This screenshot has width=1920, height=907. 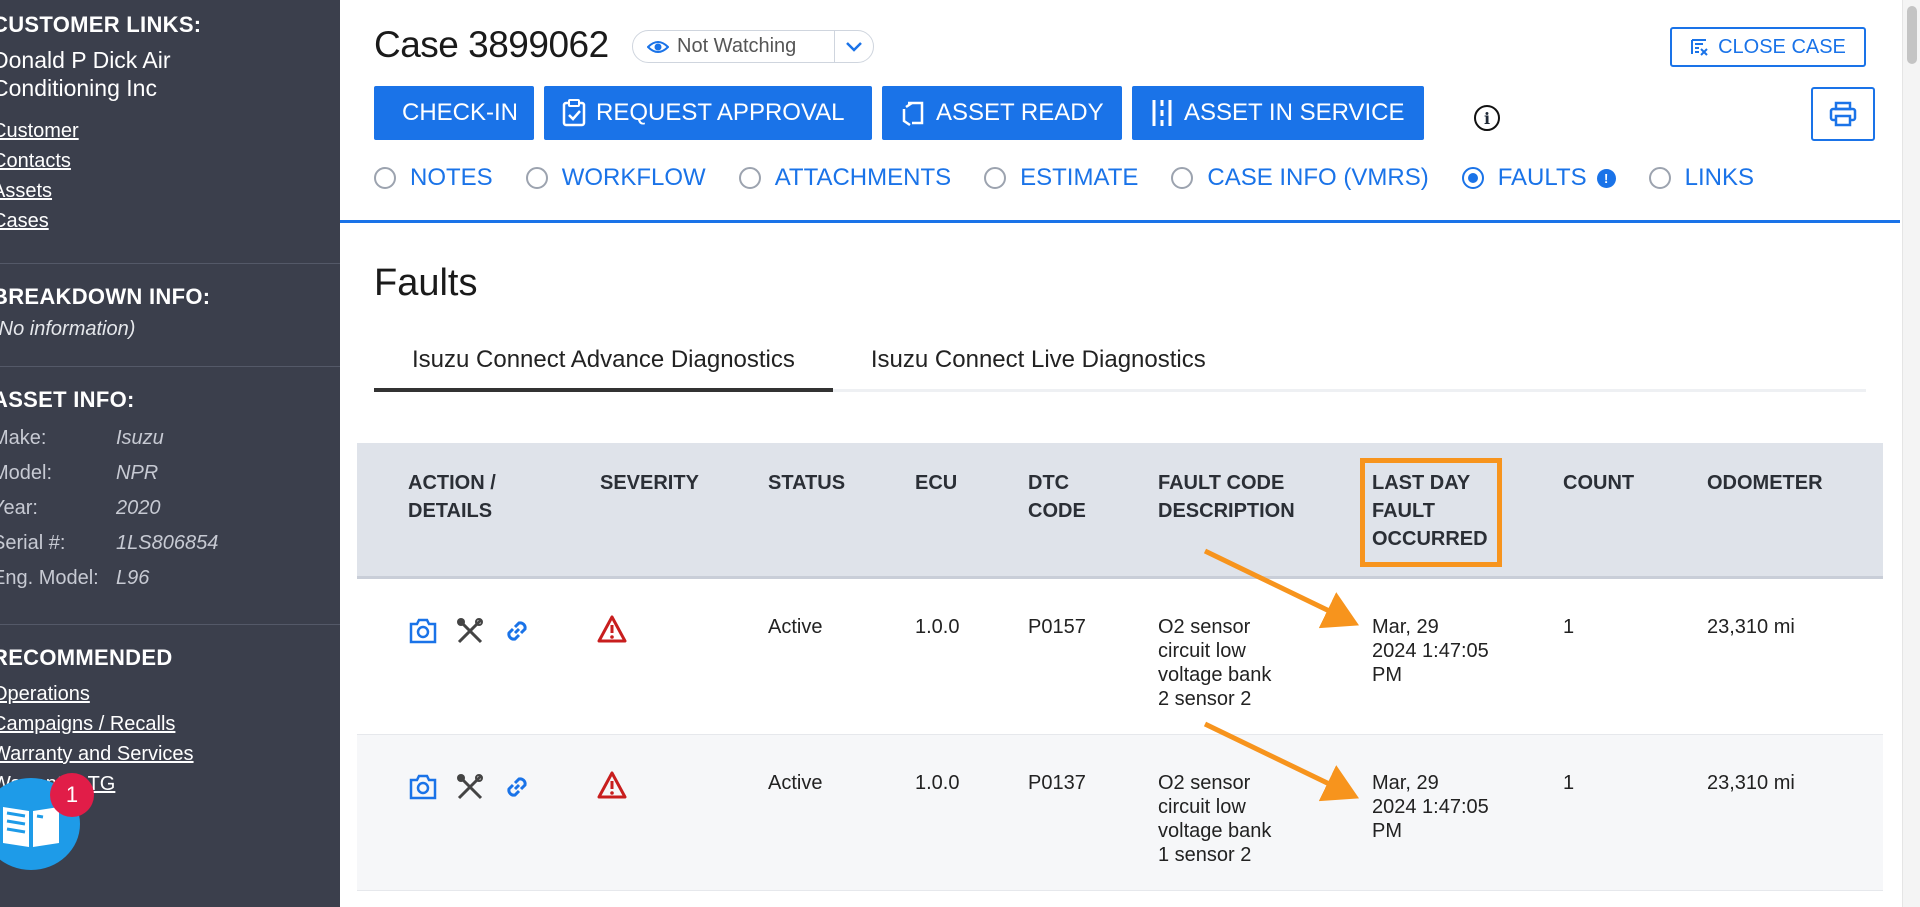 What do you see at coordinates (1472, 178) in the screenshot?
I see `radio-selected-icon` at bounding box center [1472, 178].